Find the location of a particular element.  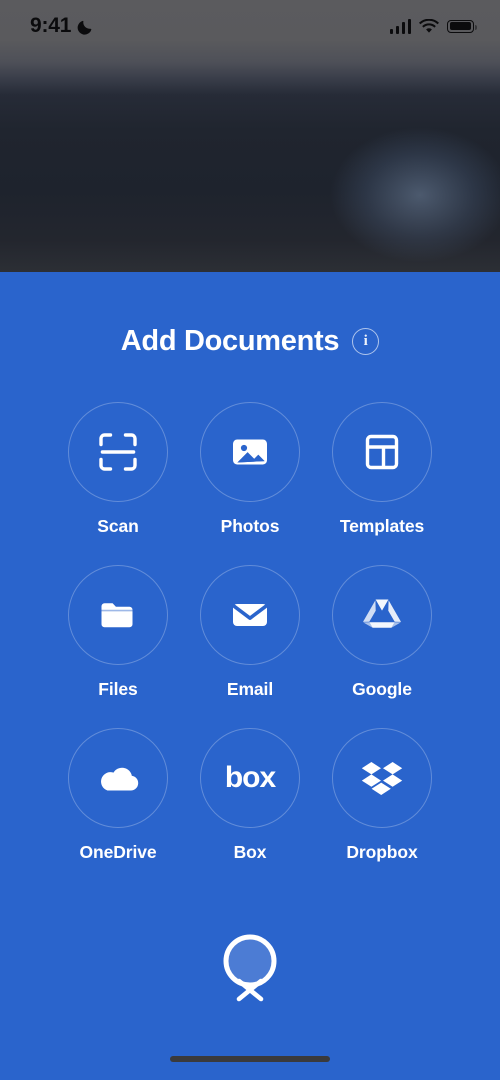

box-logo-icon: box is located at coordinates (251, 777).